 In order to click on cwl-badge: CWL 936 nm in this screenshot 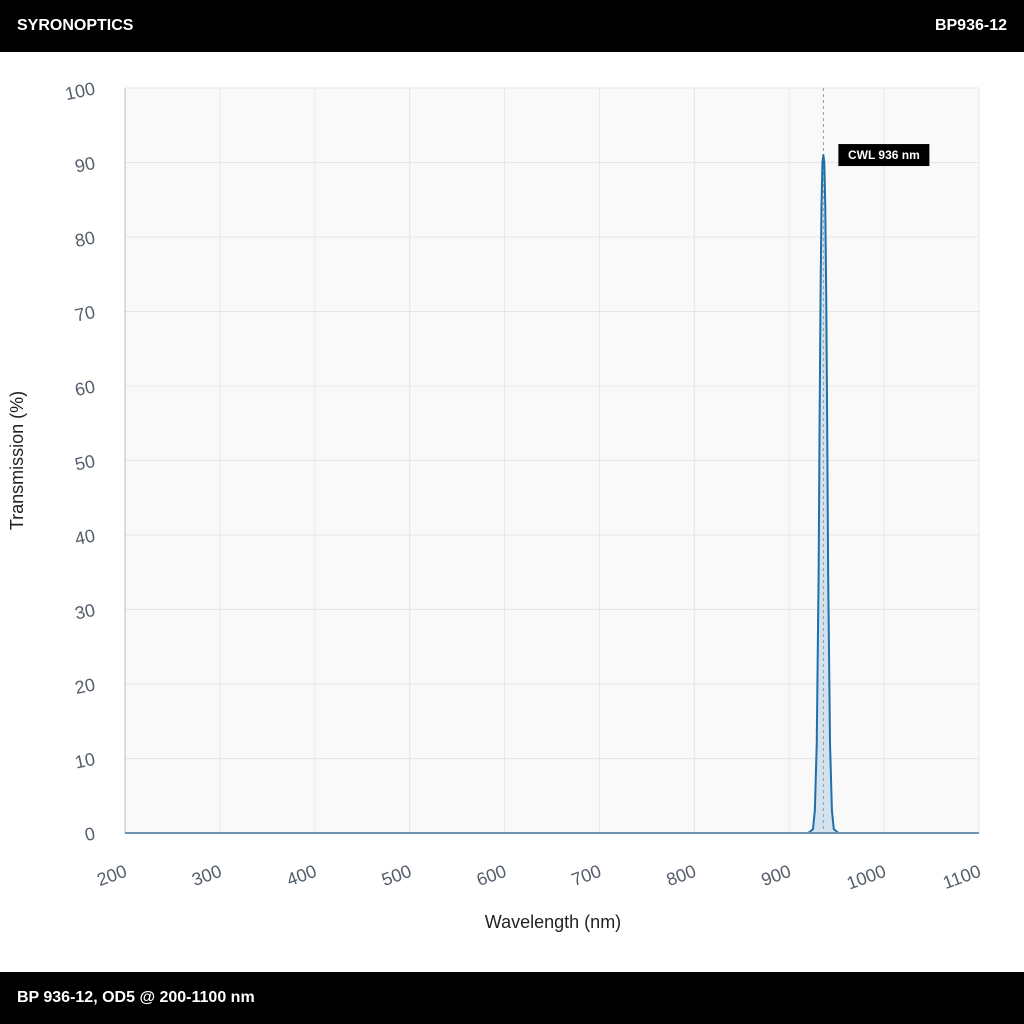, I will do `click(884, 155)`.